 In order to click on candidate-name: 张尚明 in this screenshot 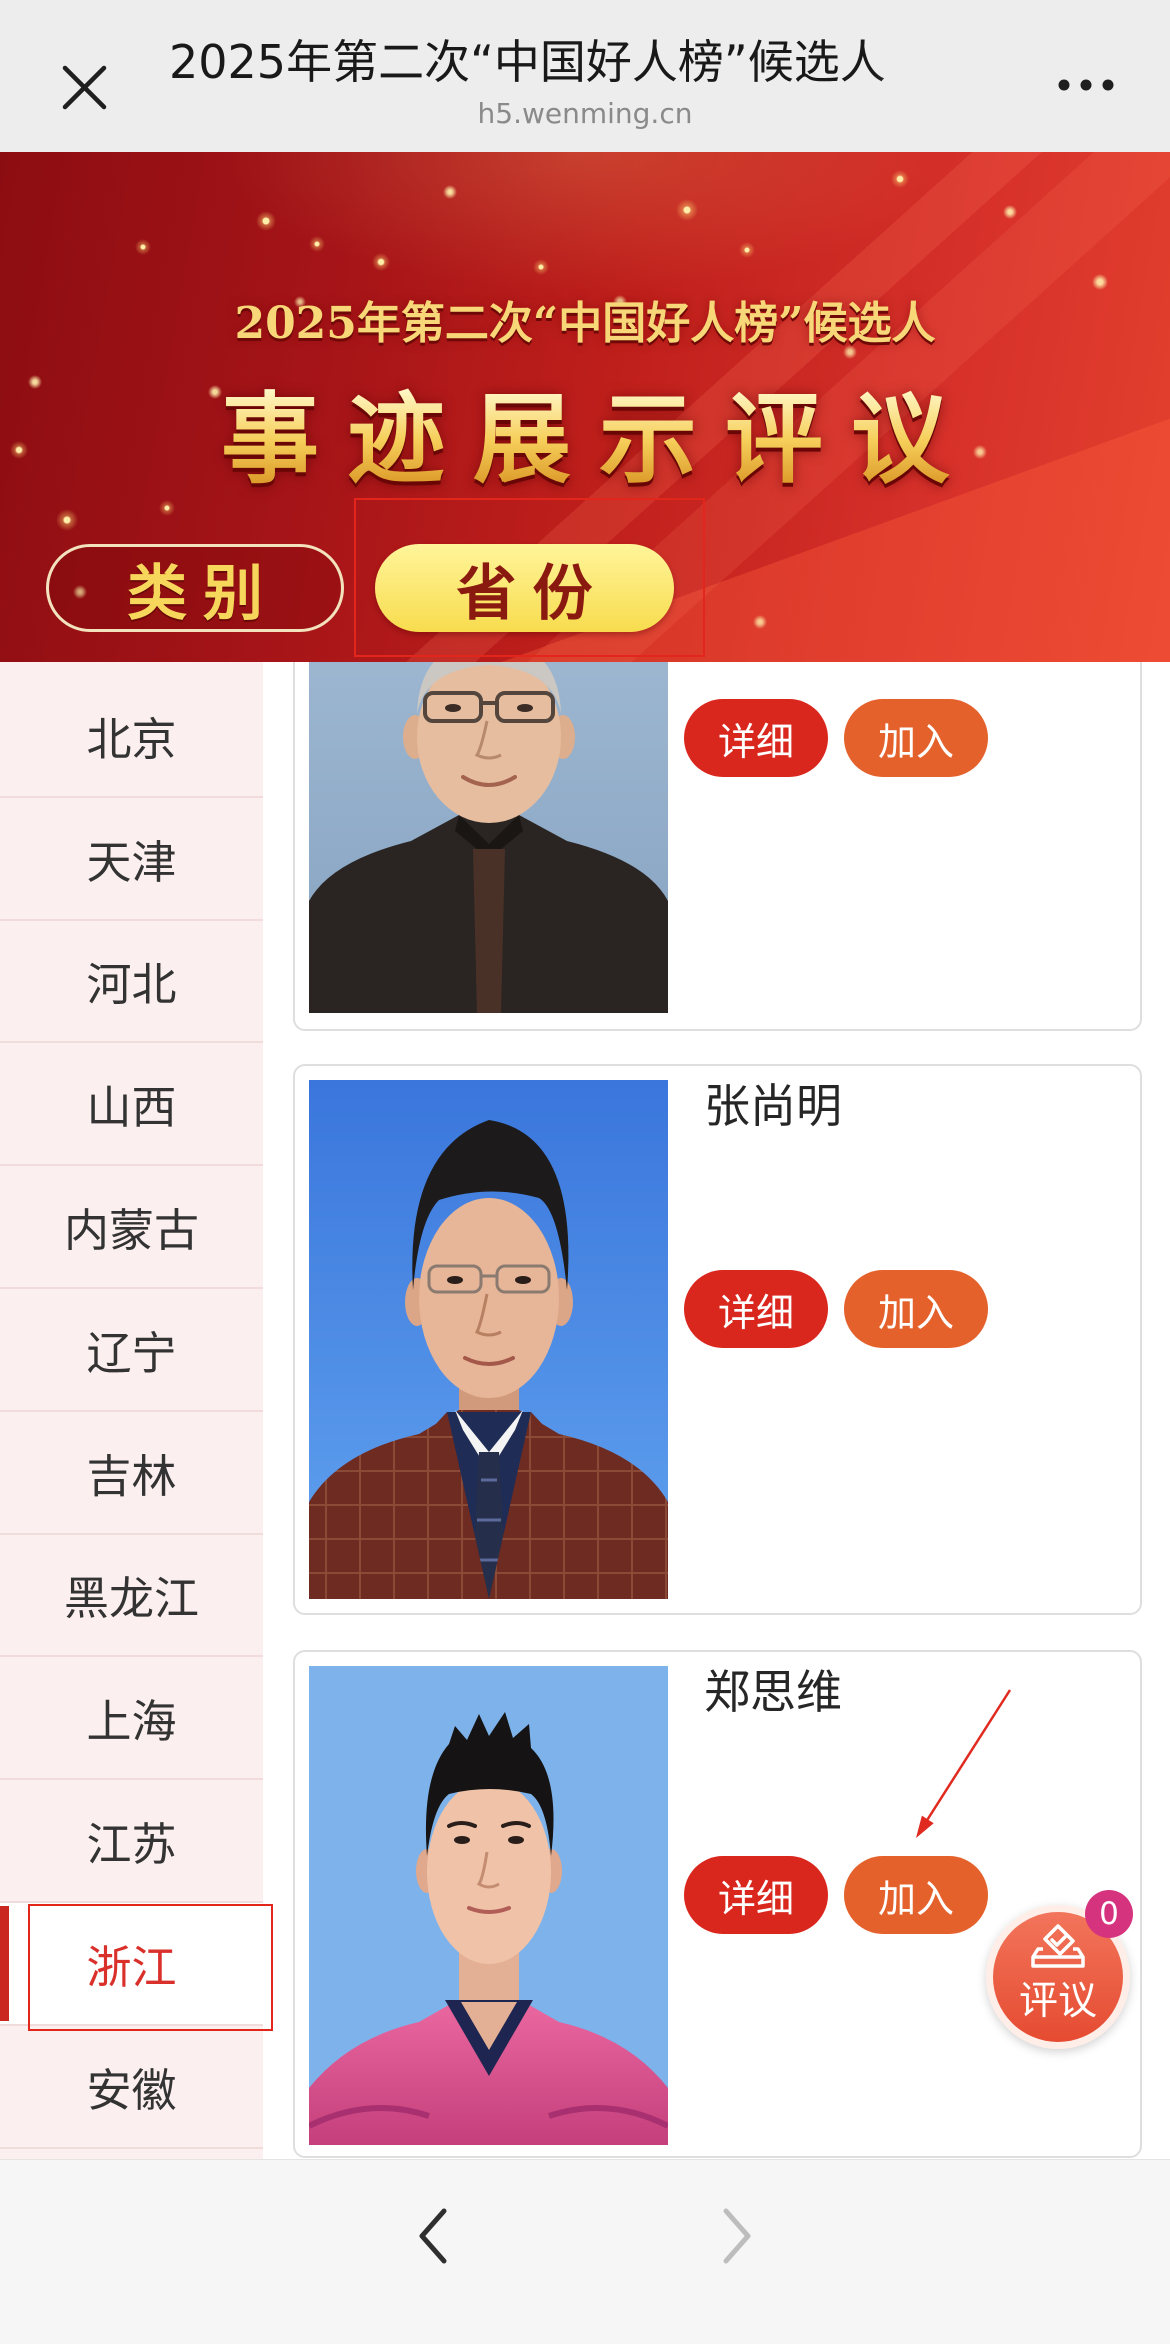, I will do `click(773, 1106)`.